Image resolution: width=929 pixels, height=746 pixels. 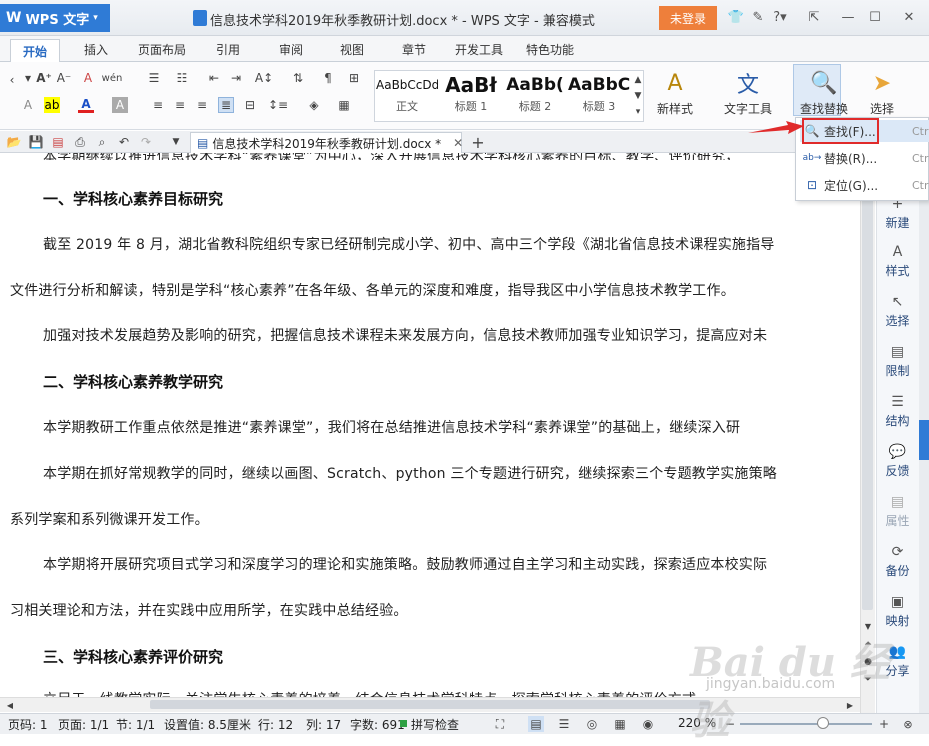 I want to click on close-tab-icon: ✕, so click(x=458, y=143).